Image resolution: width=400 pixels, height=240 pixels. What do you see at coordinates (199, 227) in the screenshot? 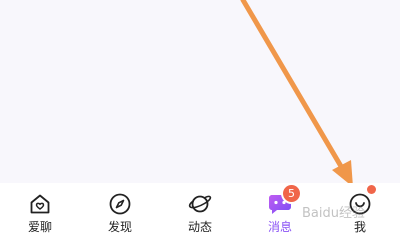
I see `tab-label: 动态` at bounding box center [199, 227].